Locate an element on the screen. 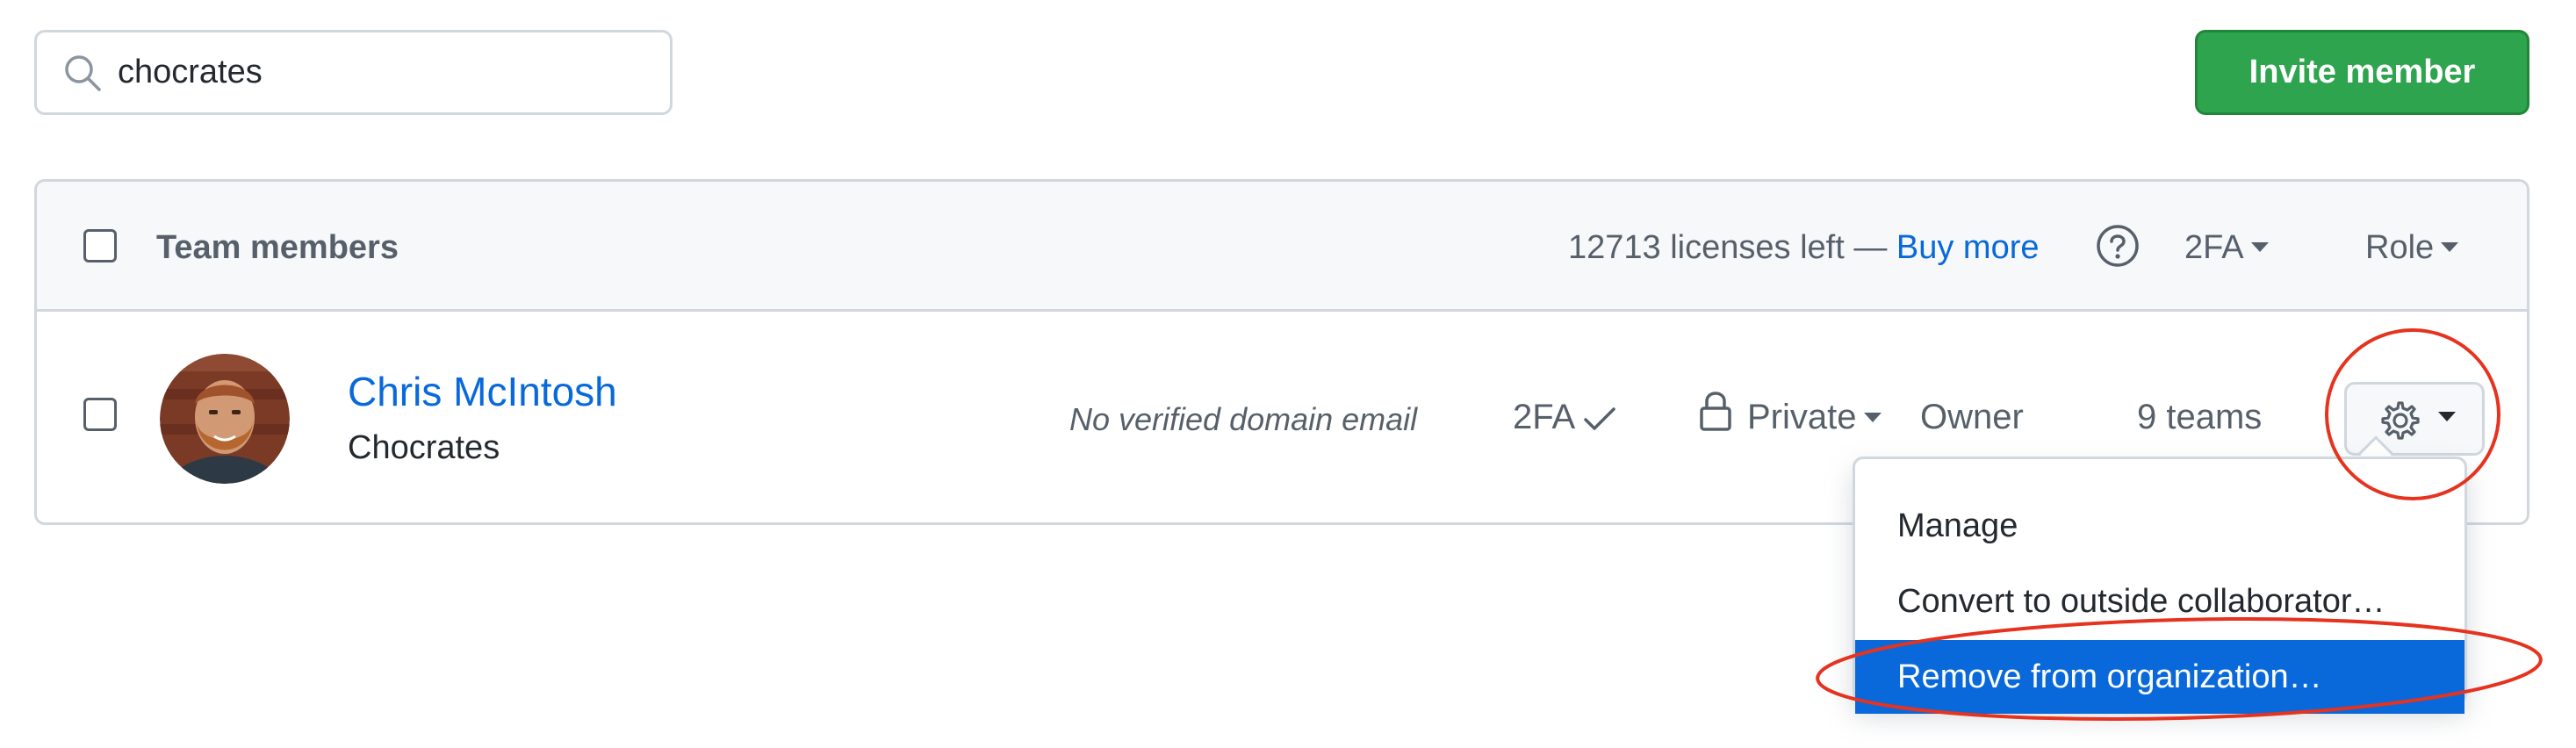 This screenshot has width=2576, height=748. role-filter-dropdown: Role is located at coordinates (2412, 248).